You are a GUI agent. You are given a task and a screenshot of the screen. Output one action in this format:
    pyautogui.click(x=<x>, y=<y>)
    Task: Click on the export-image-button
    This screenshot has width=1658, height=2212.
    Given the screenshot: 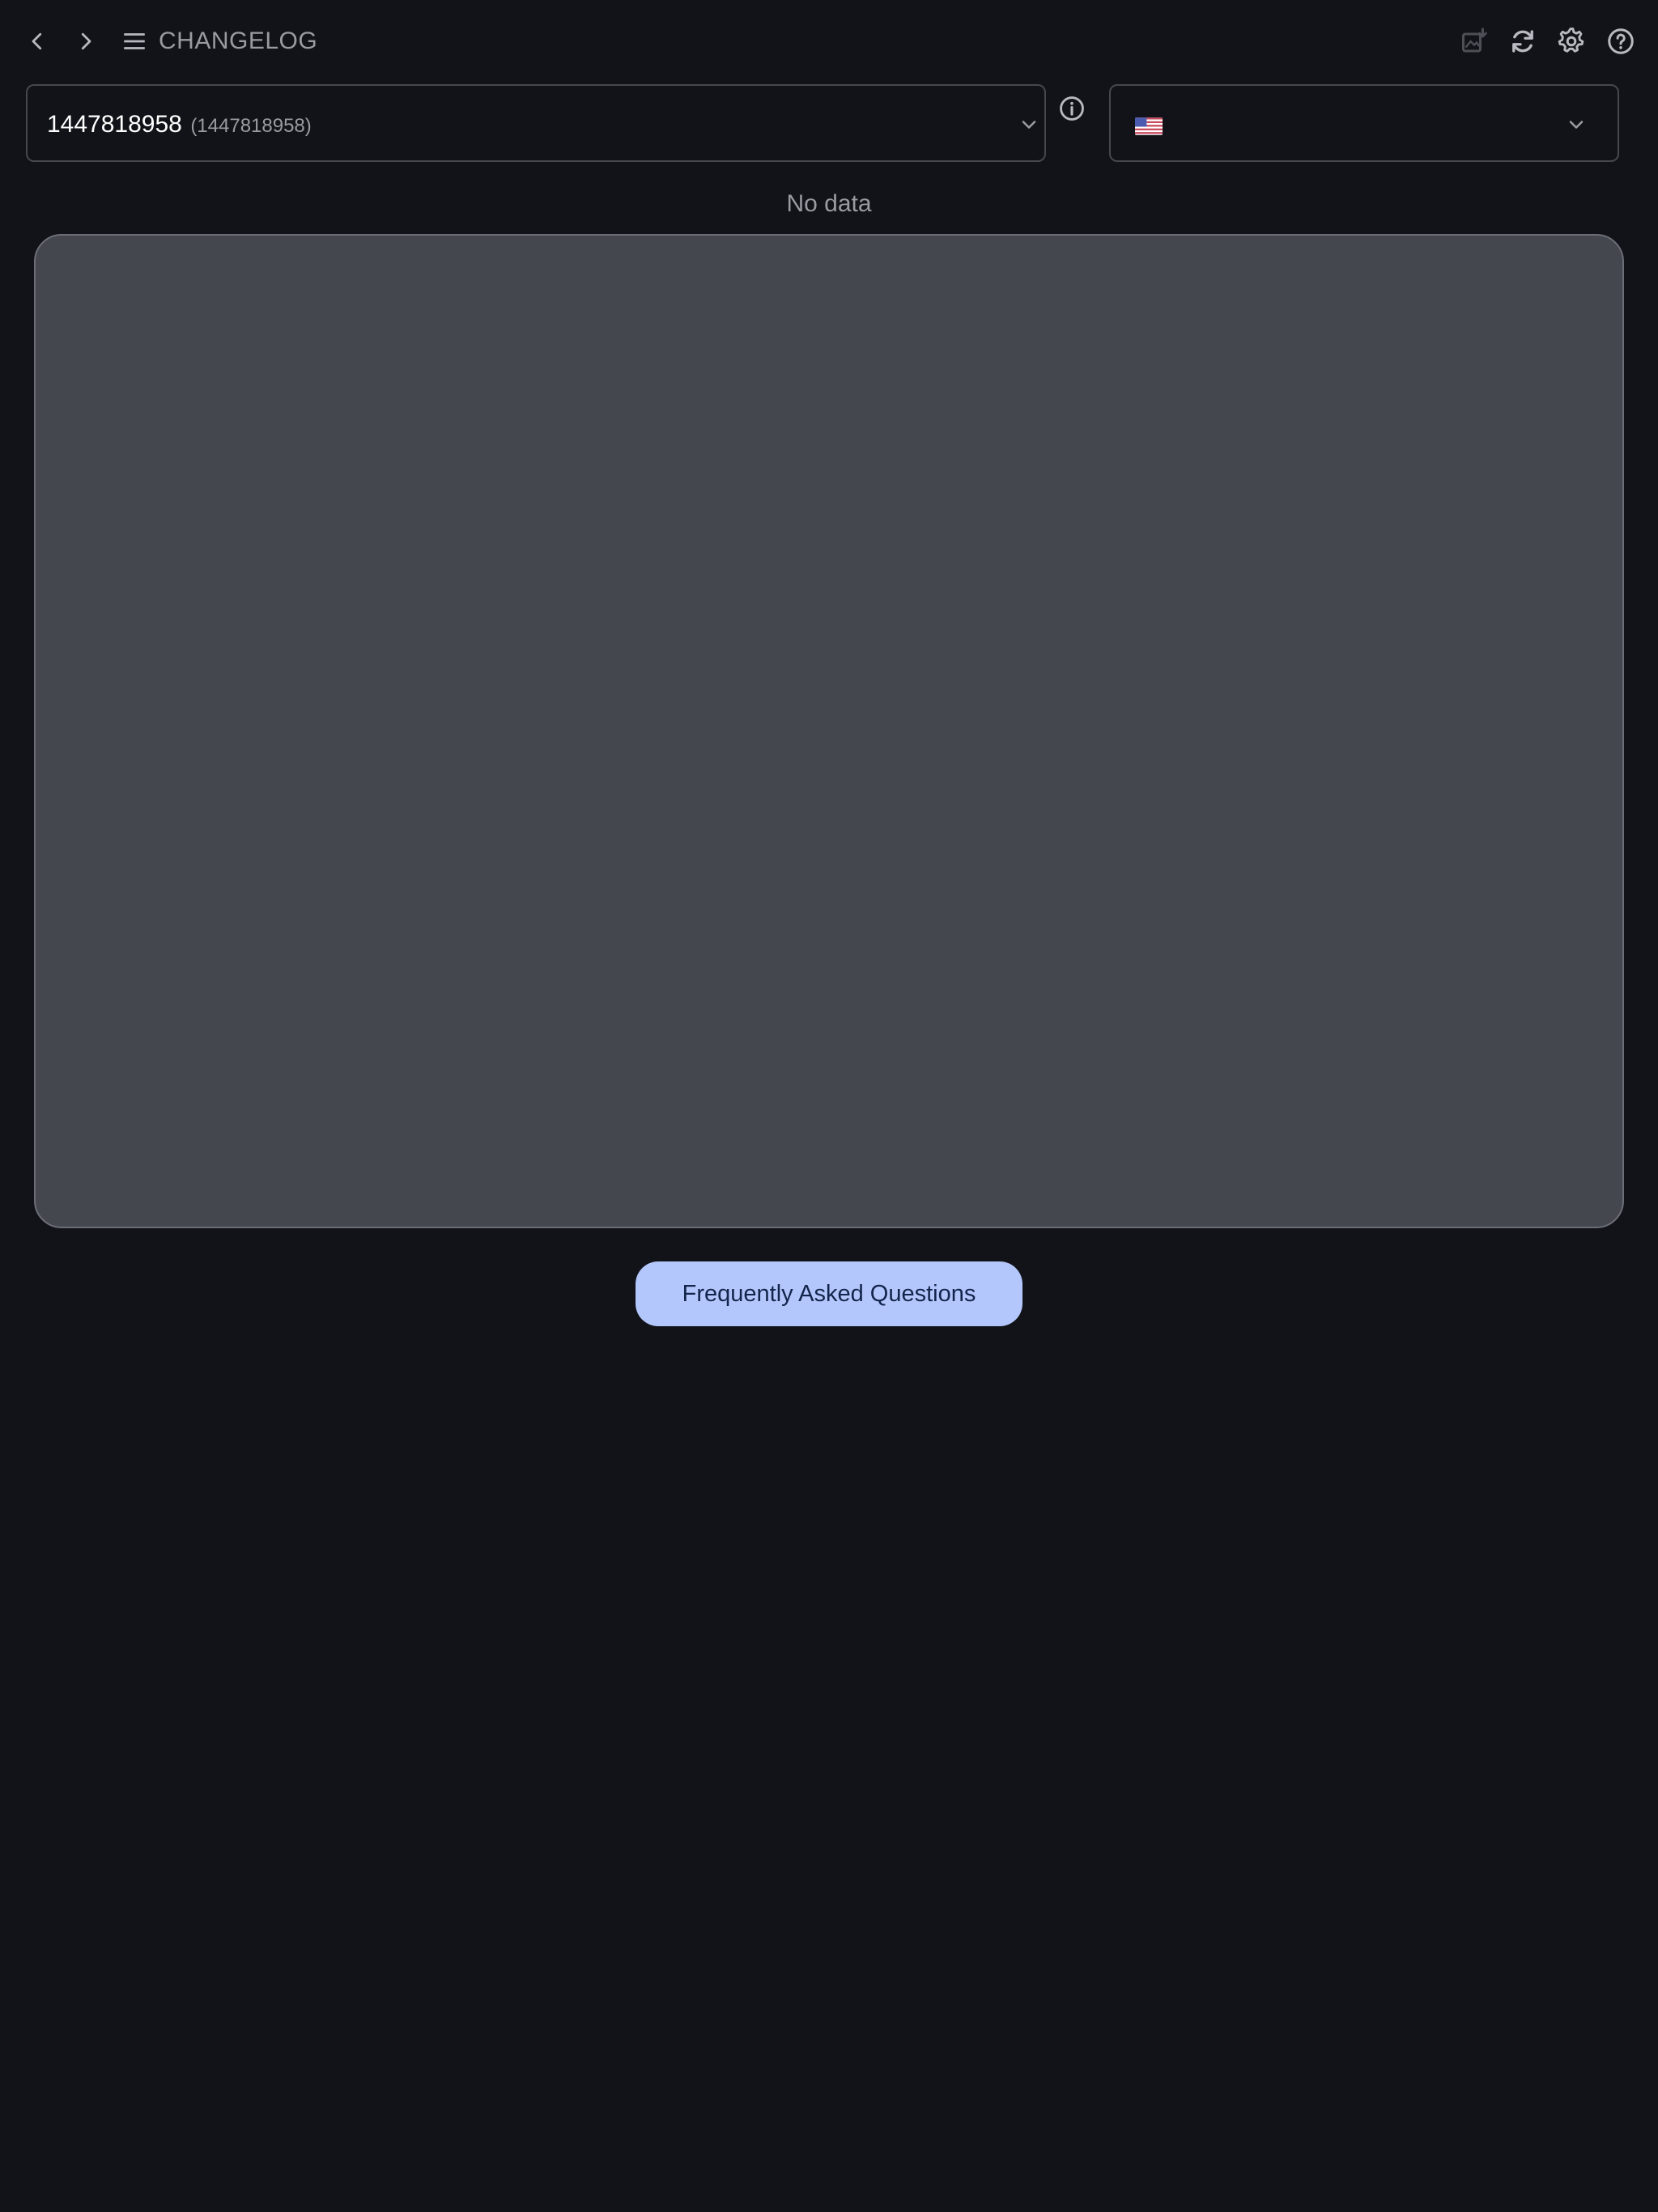 What is the action you would take?
    pyautogui.click(x=1474, y=42)
    